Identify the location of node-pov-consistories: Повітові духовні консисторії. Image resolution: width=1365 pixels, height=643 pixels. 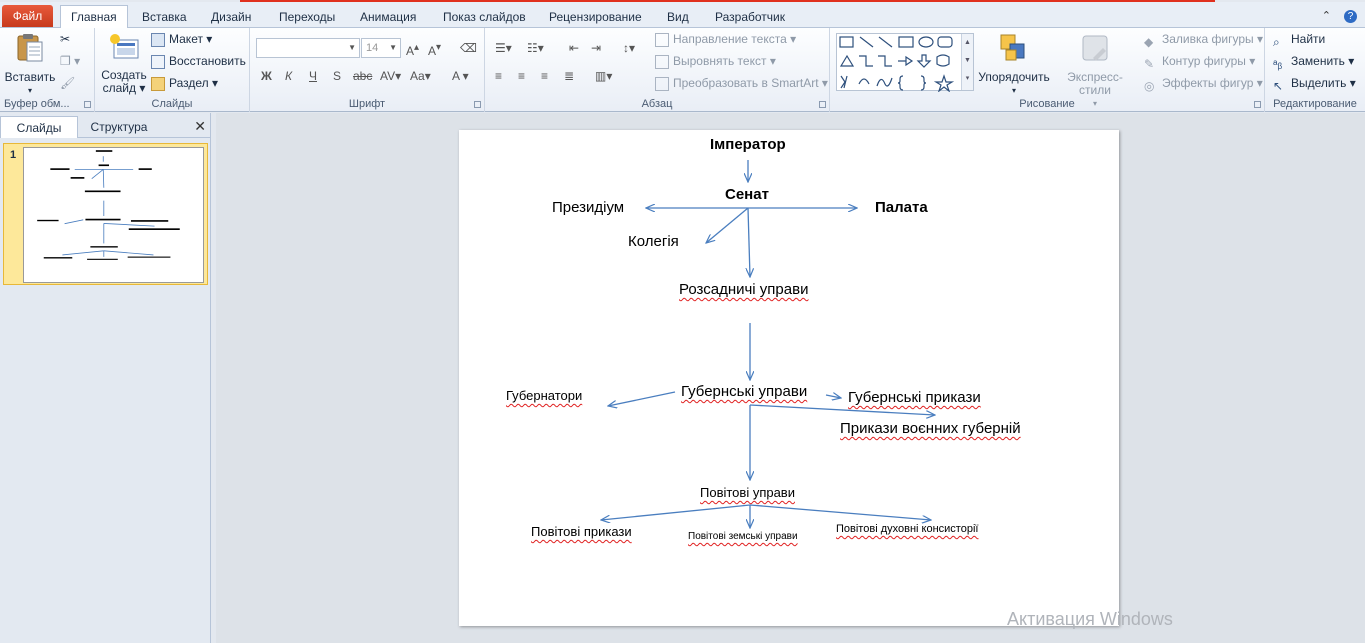
(907, 529).